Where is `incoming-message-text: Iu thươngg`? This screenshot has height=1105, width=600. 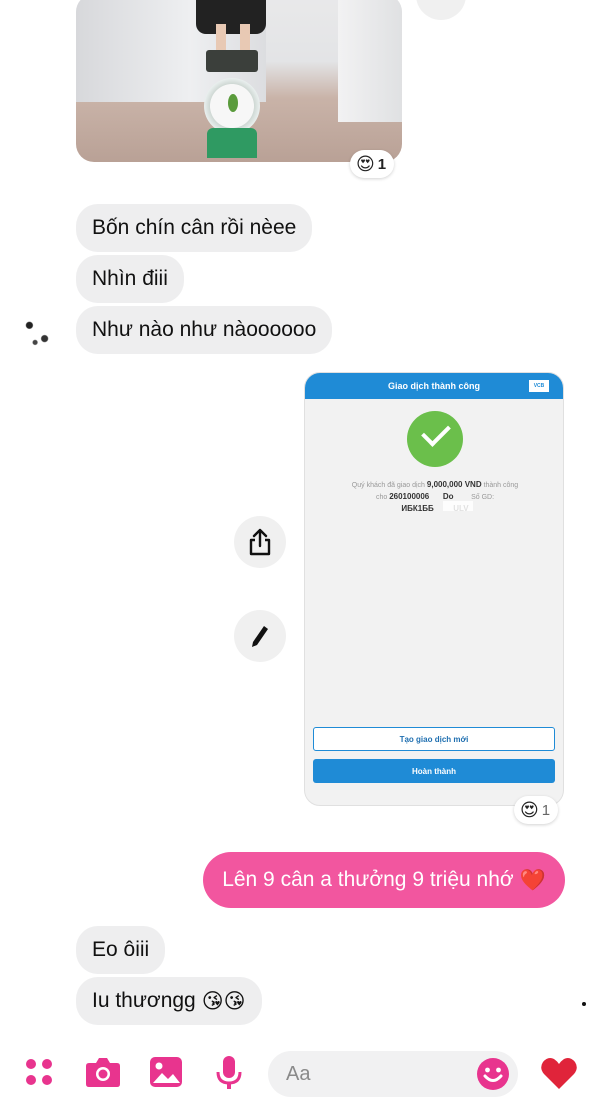
incoming-message-text: Iu thươngg is located at coordinates (144, 1000).